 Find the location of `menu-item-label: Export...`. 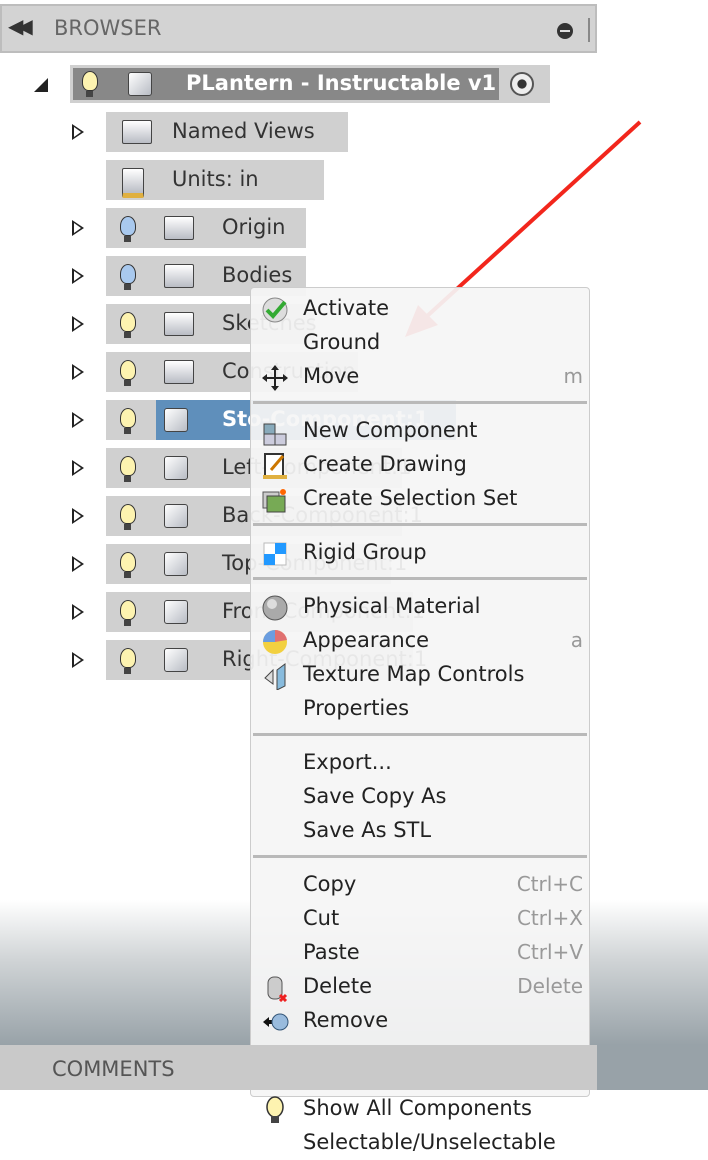

menu-item-label: Export... is located at coordinates (347, 762).